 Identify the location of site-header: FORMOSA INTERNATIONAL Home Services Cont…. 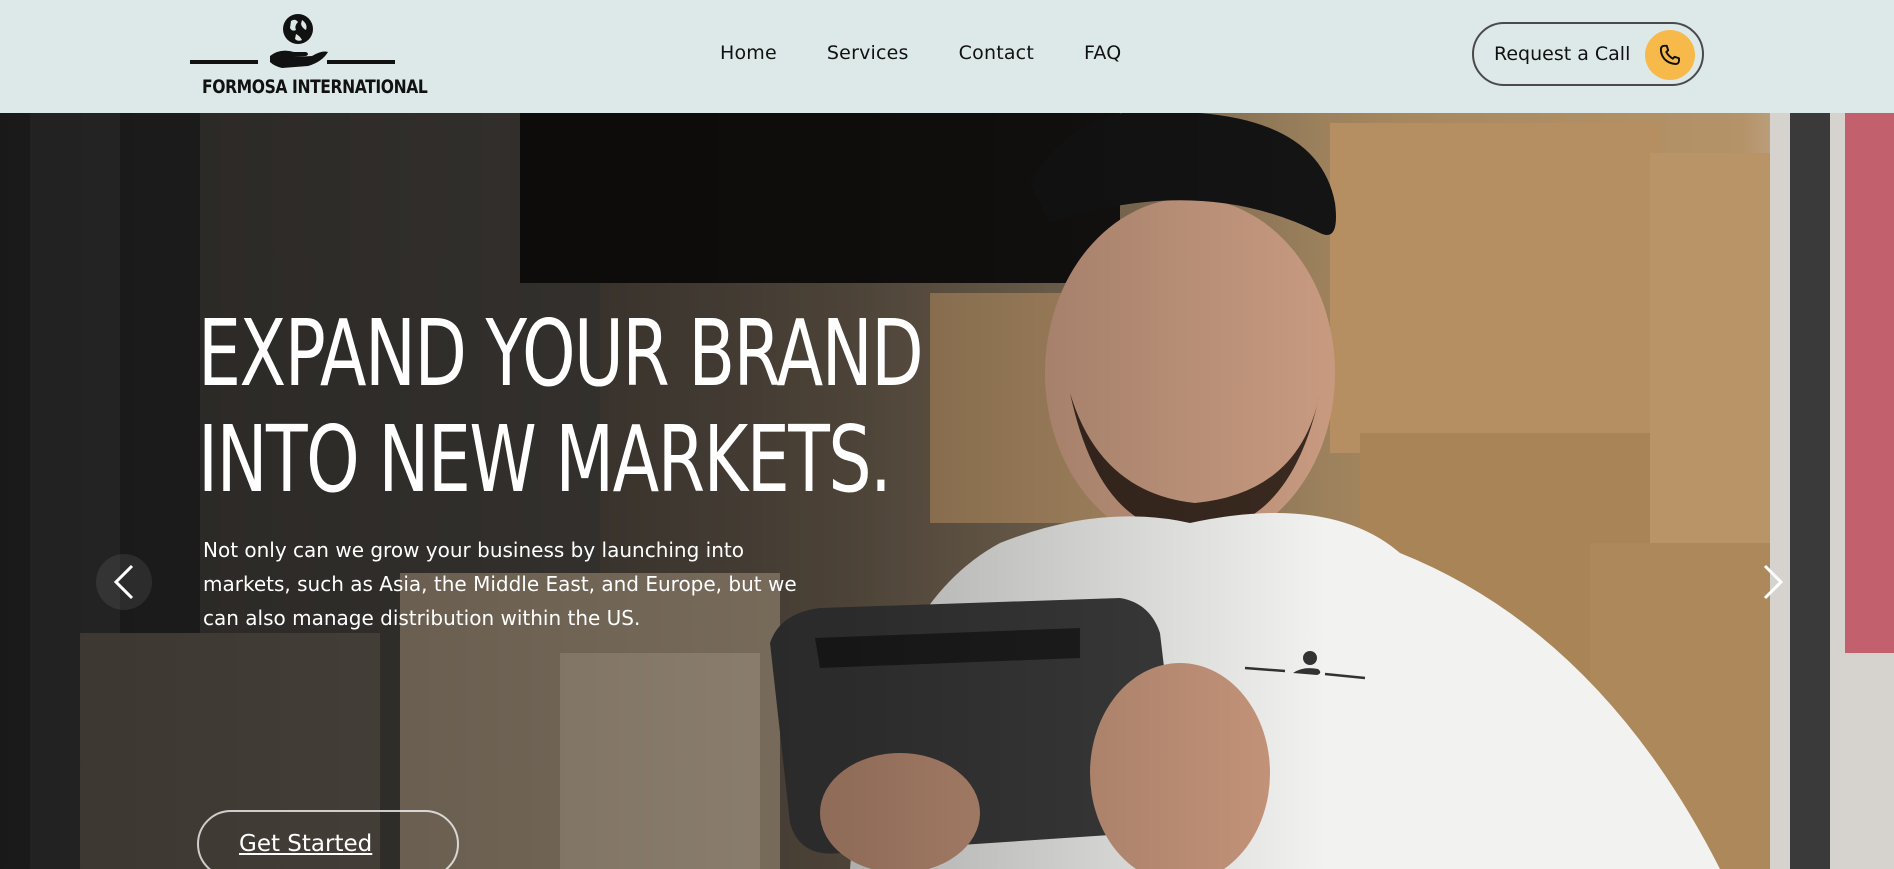
(947, 56).